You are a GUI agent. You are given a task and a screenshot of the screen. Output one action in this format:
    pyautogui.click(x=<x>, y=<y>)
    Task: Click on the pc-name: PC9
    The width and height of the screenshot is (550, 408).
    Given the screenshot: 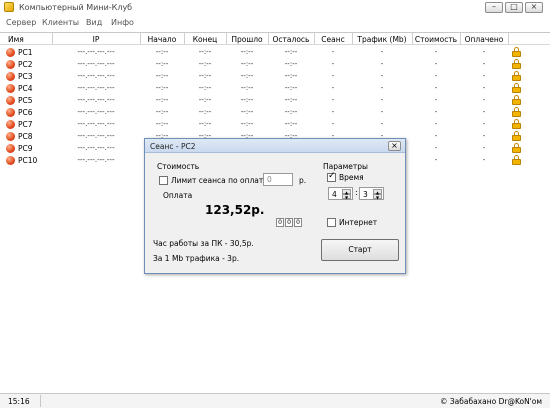 What is the action you would take?
    pyautogui.click(x=25, y=148)
    